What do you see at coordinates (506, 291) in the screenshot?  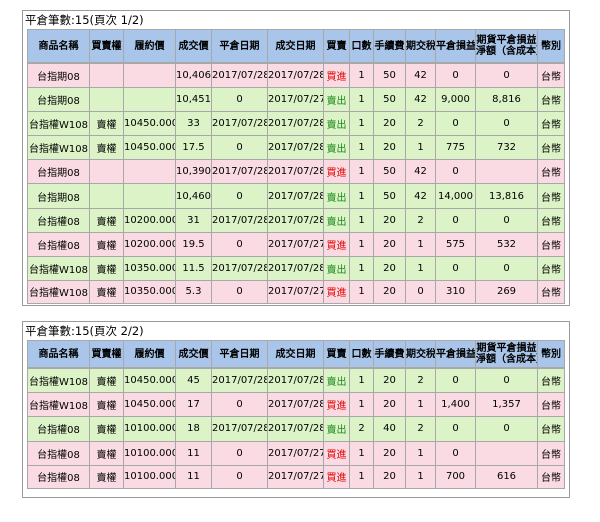 I see `cell-net-pnl: 269` at bounding box center [506, 291].